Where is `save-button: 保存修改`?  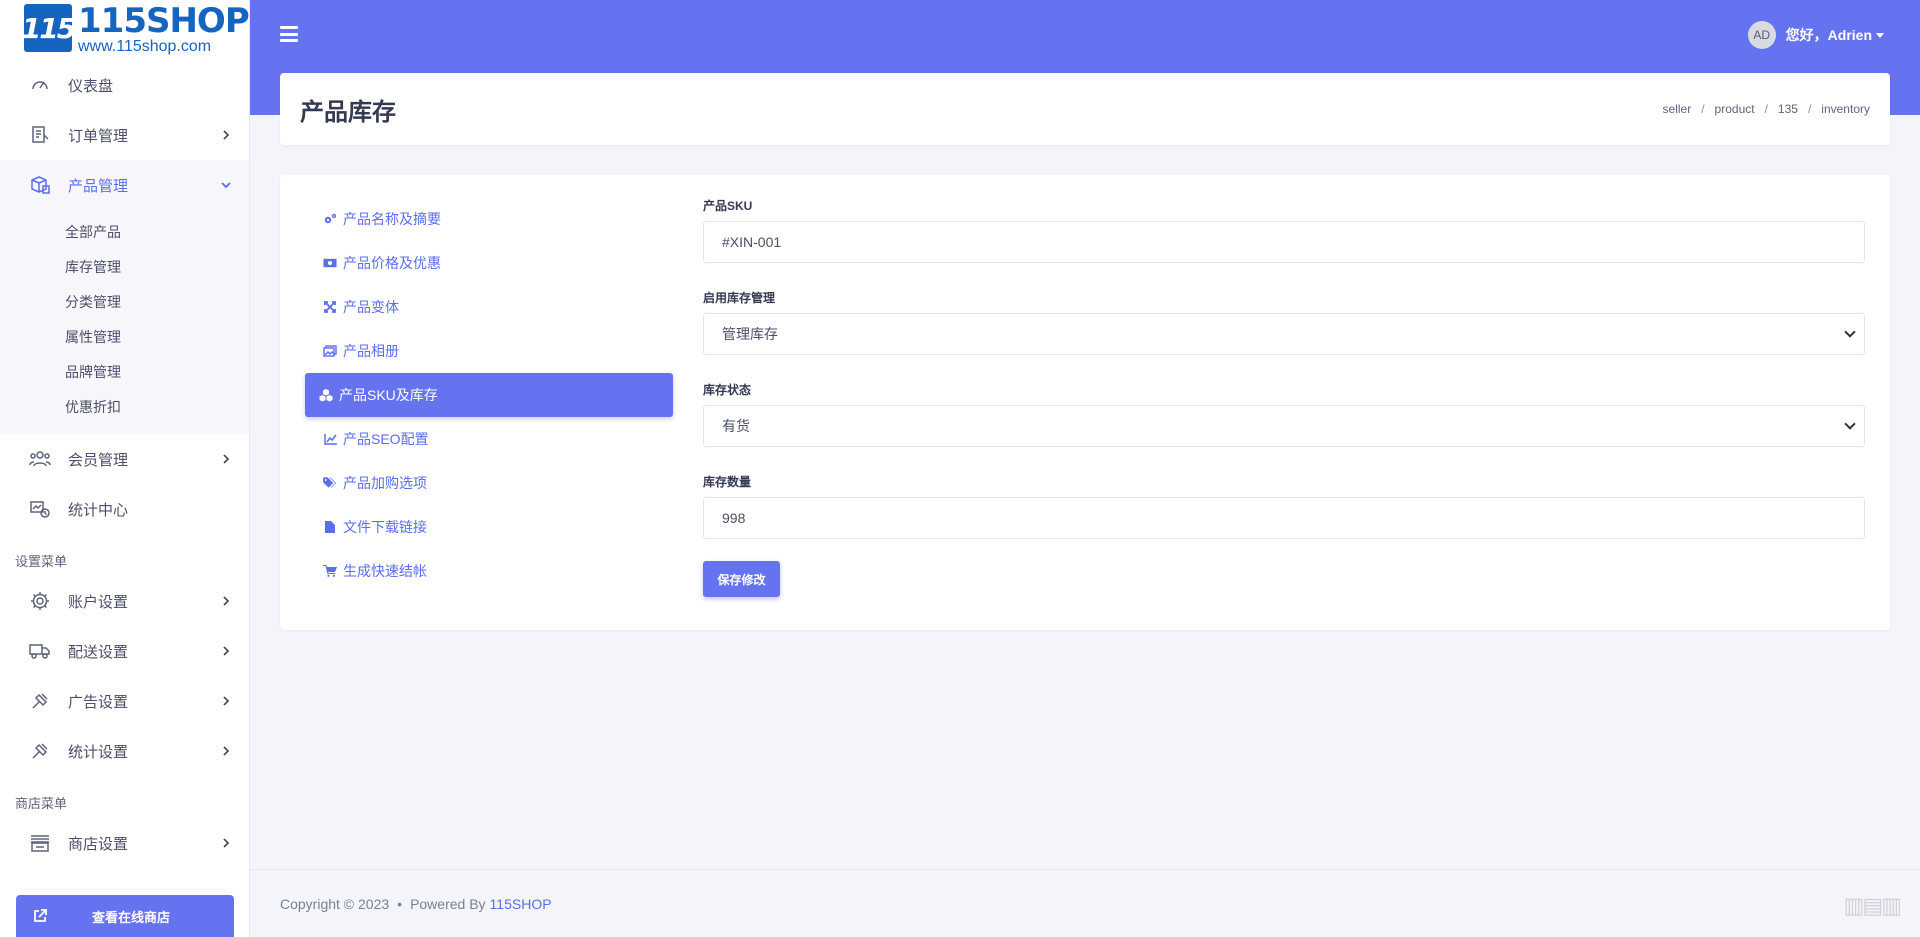 save-button: 保存修改 is located at coordinates (741, 579).